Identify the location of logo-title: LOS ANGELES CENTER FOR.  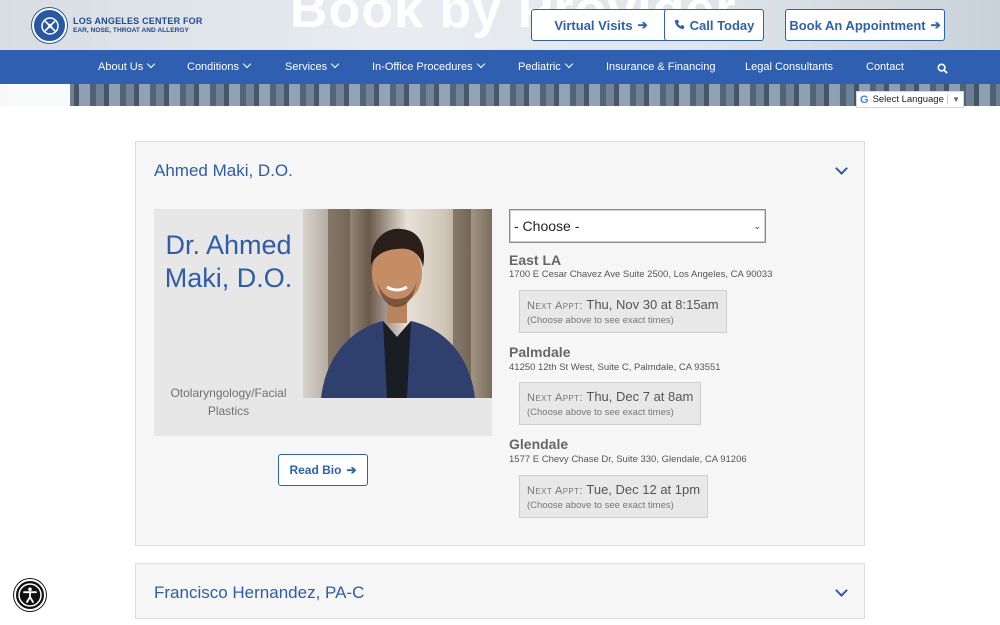
(138, 20).